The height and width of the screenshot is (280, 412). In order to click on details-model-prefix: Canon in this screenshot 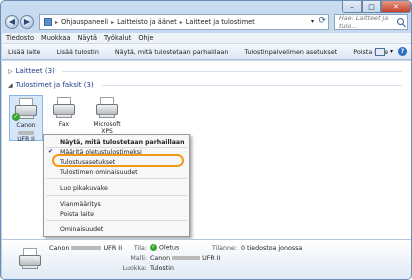, I will do `click(160, 258)`.